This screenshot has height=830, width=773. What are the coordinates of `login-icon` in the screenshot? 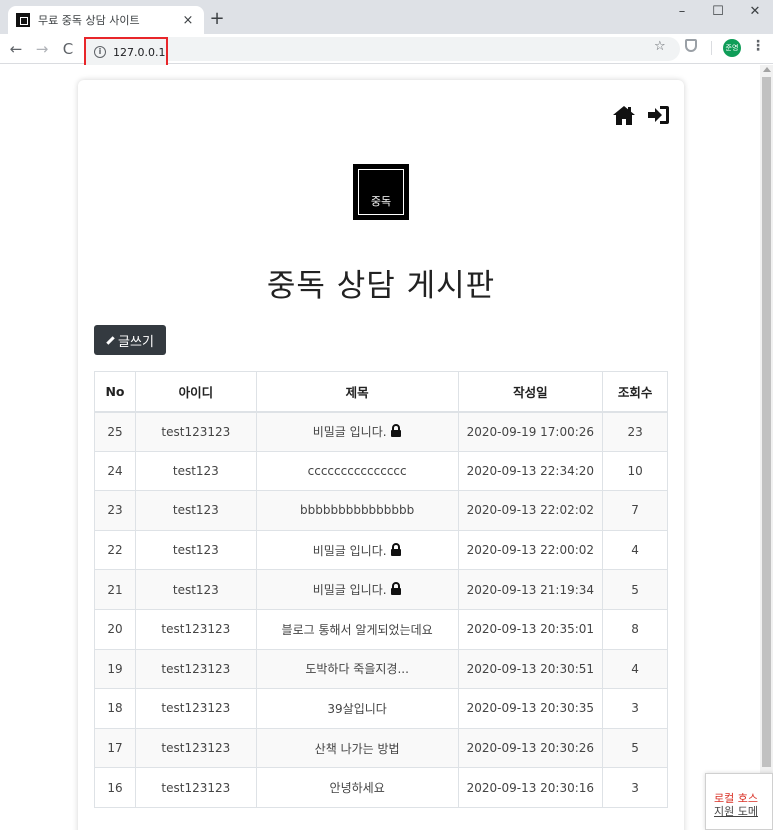 It's located at (658, 115).